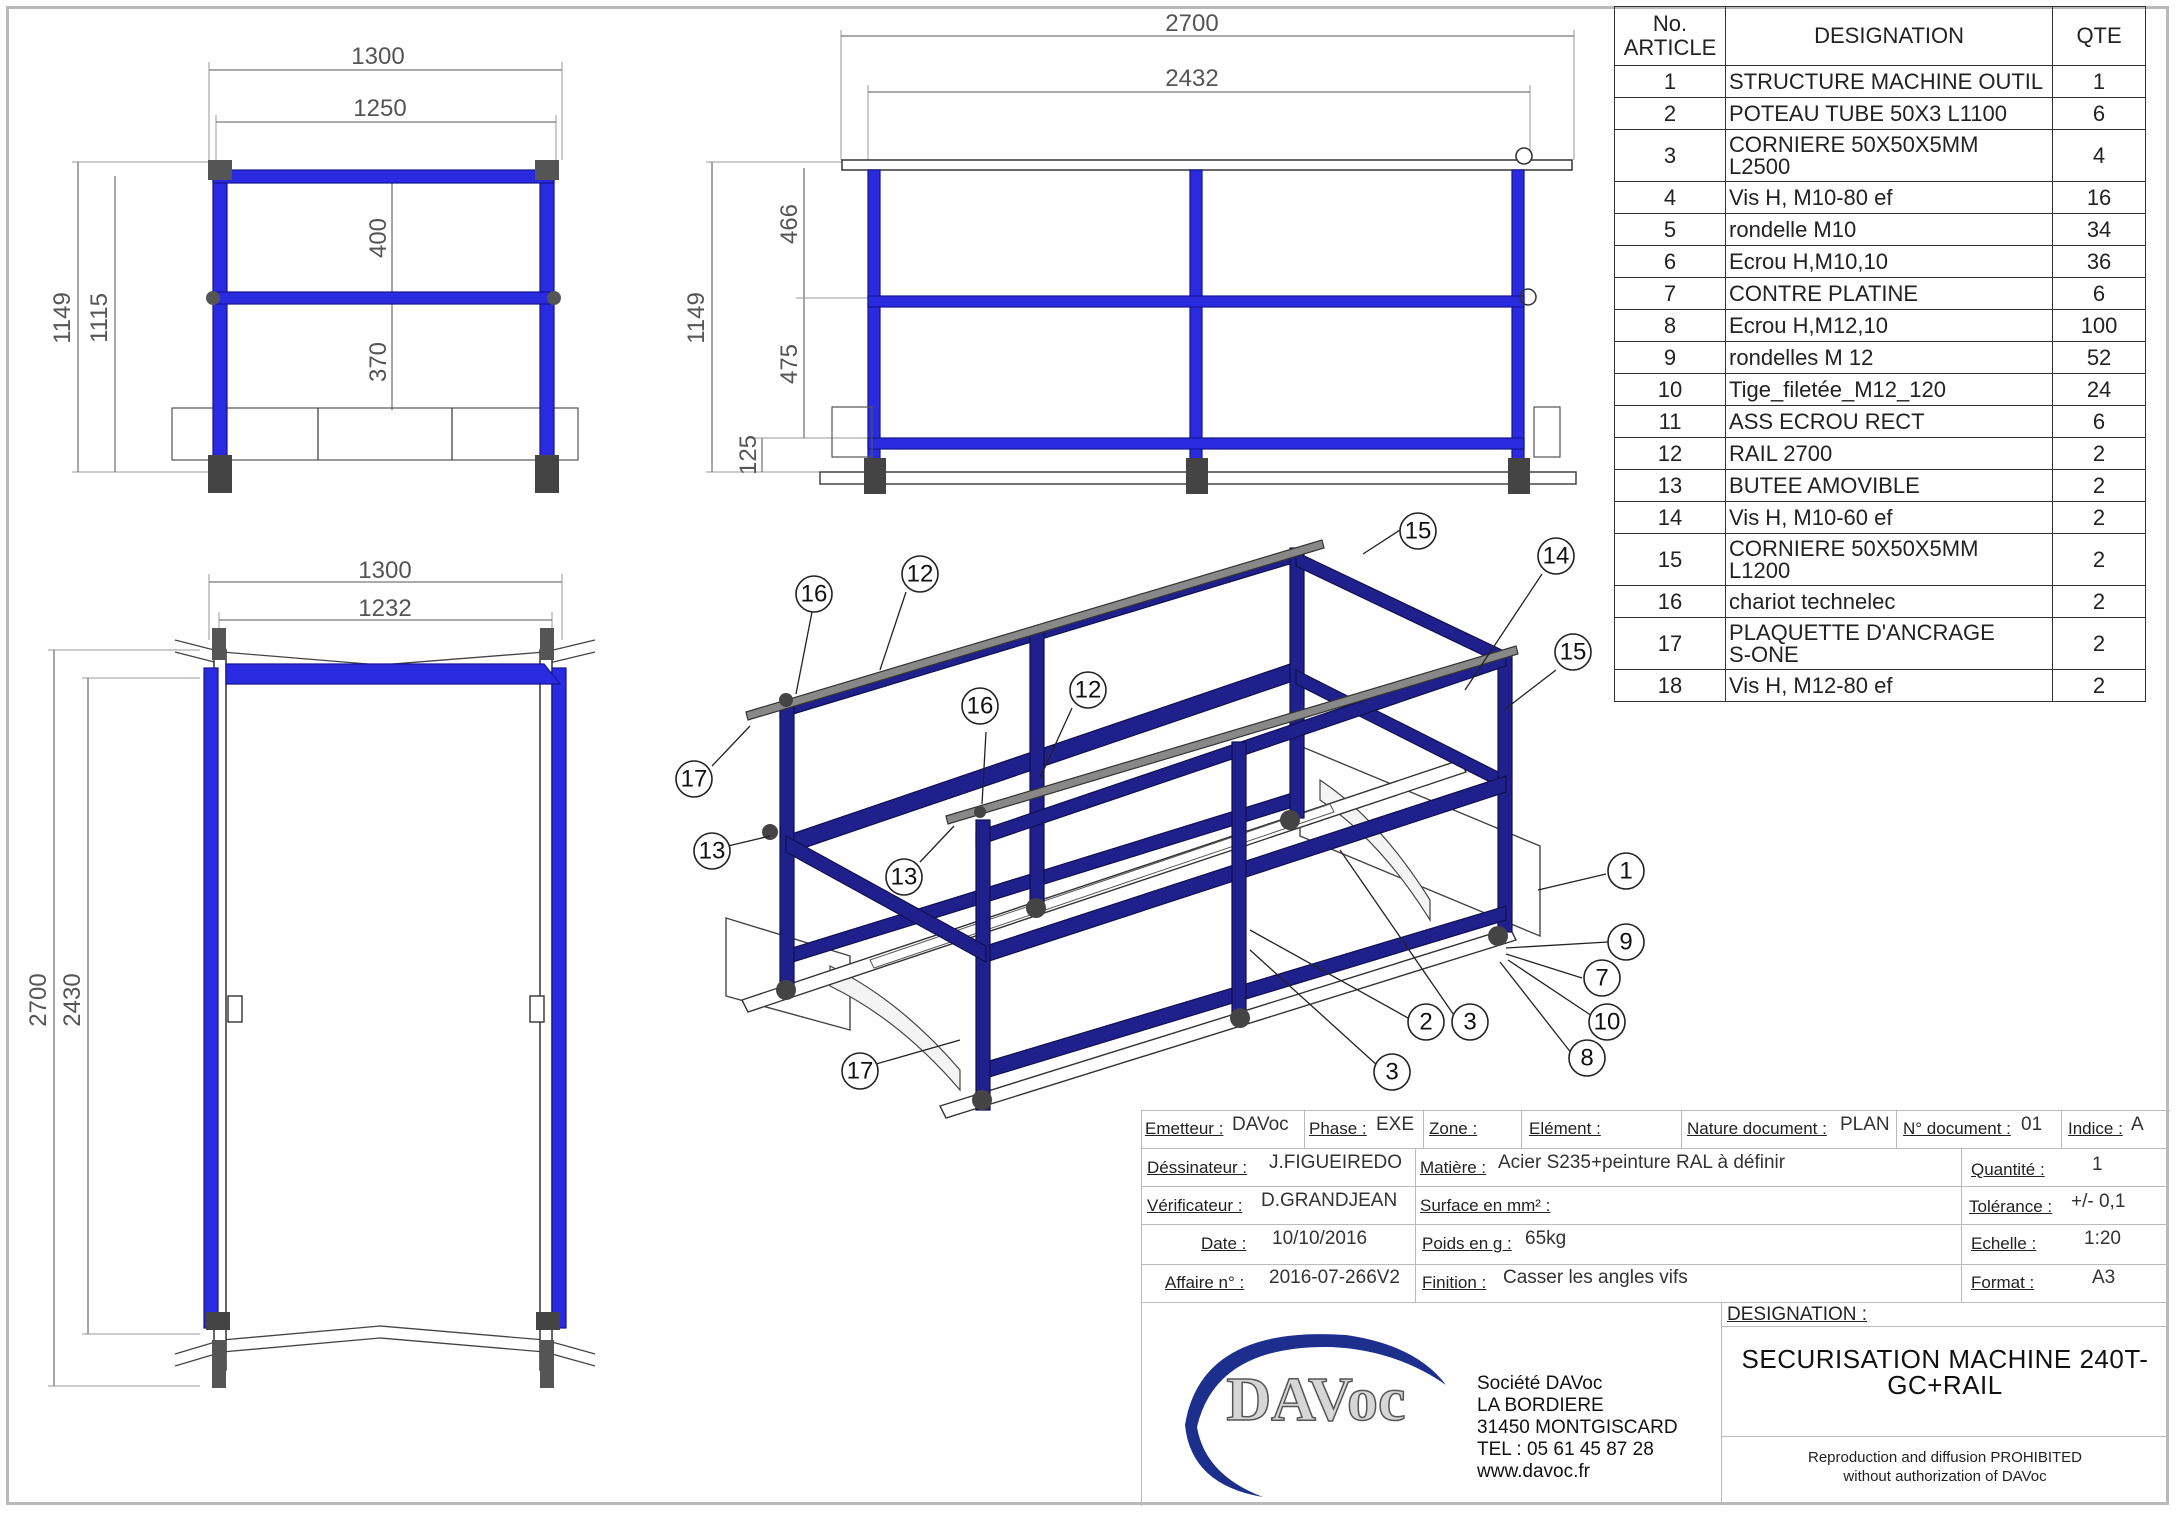 The height and width of the screenshot is (1514, 2181). Describe the element at coordinates (1879, 325) in the screenshot. I see `bom-row: 8 Ecrou H,M12,10 100` at that location.